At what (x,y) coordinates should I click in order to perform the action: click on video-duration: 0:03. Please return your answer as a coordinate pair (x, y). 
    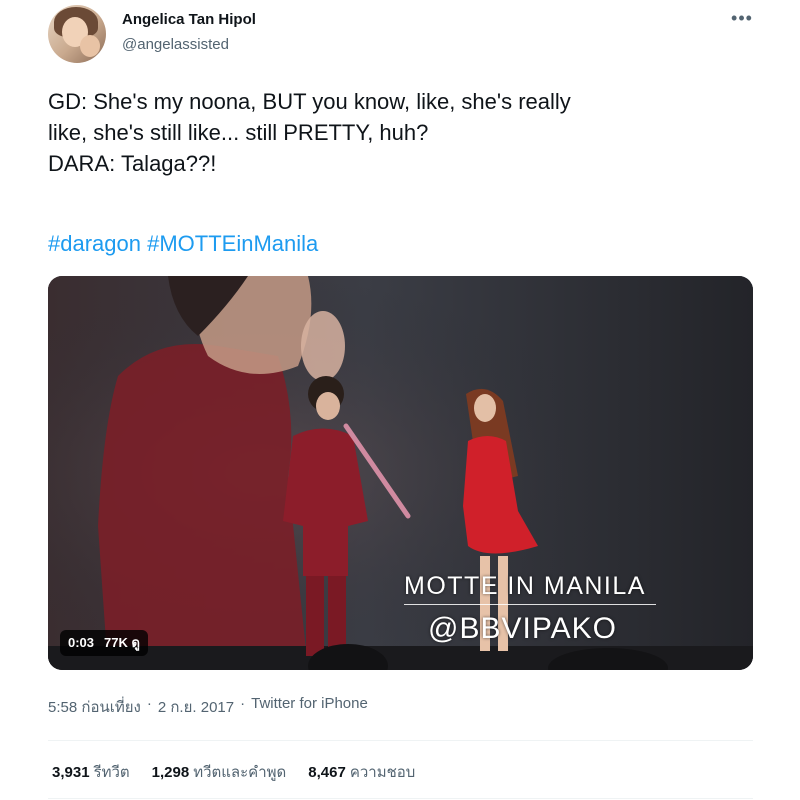
    Looking at the image, I should click on (81, 642).